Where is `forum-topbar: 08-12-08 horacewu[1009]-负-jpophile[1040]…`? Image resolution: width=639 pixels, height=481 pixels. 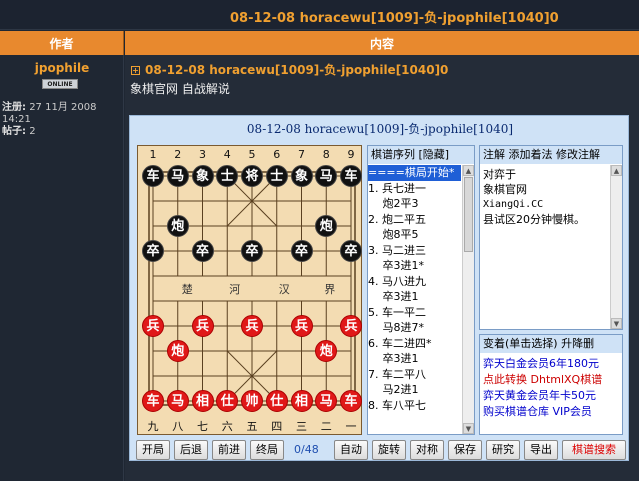 forum-topbar: 08-12-08 horacewu[1009]-负-jpophile[1040]… is located at coordinates (319, 15).